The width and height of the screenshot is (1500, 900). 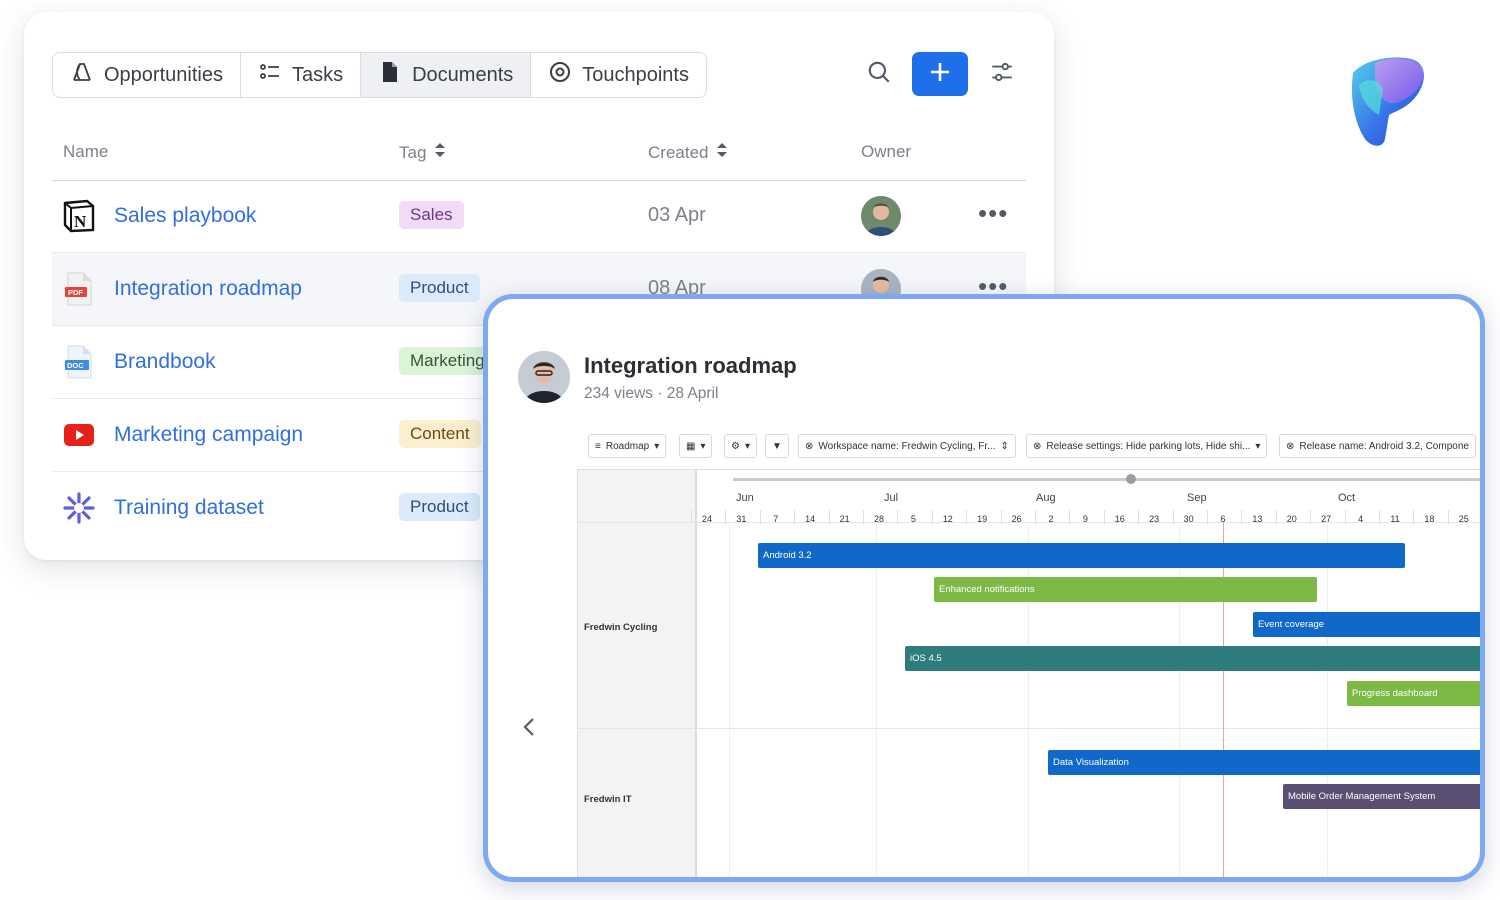 What do you see at coordinates (463, 74) in the screenshot?
I see `tab-label: Documents` at bounding box center [463, 74].